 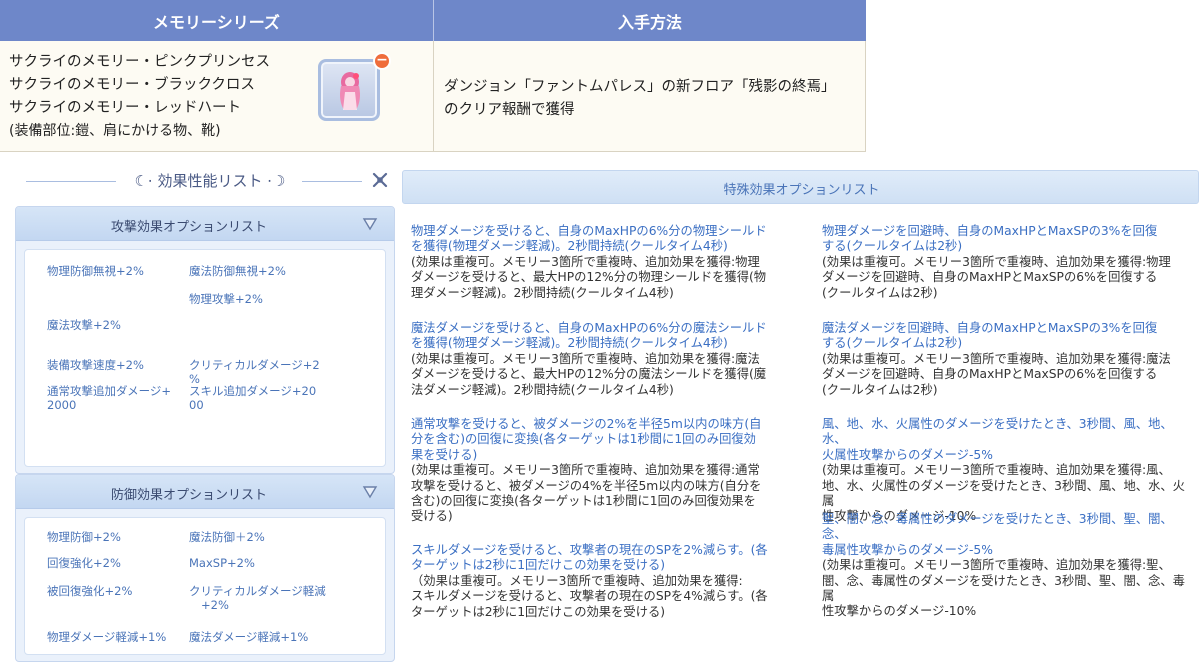 I want to click on option-item: 装備攻撃速度+2%, so click(x=95, y=365).